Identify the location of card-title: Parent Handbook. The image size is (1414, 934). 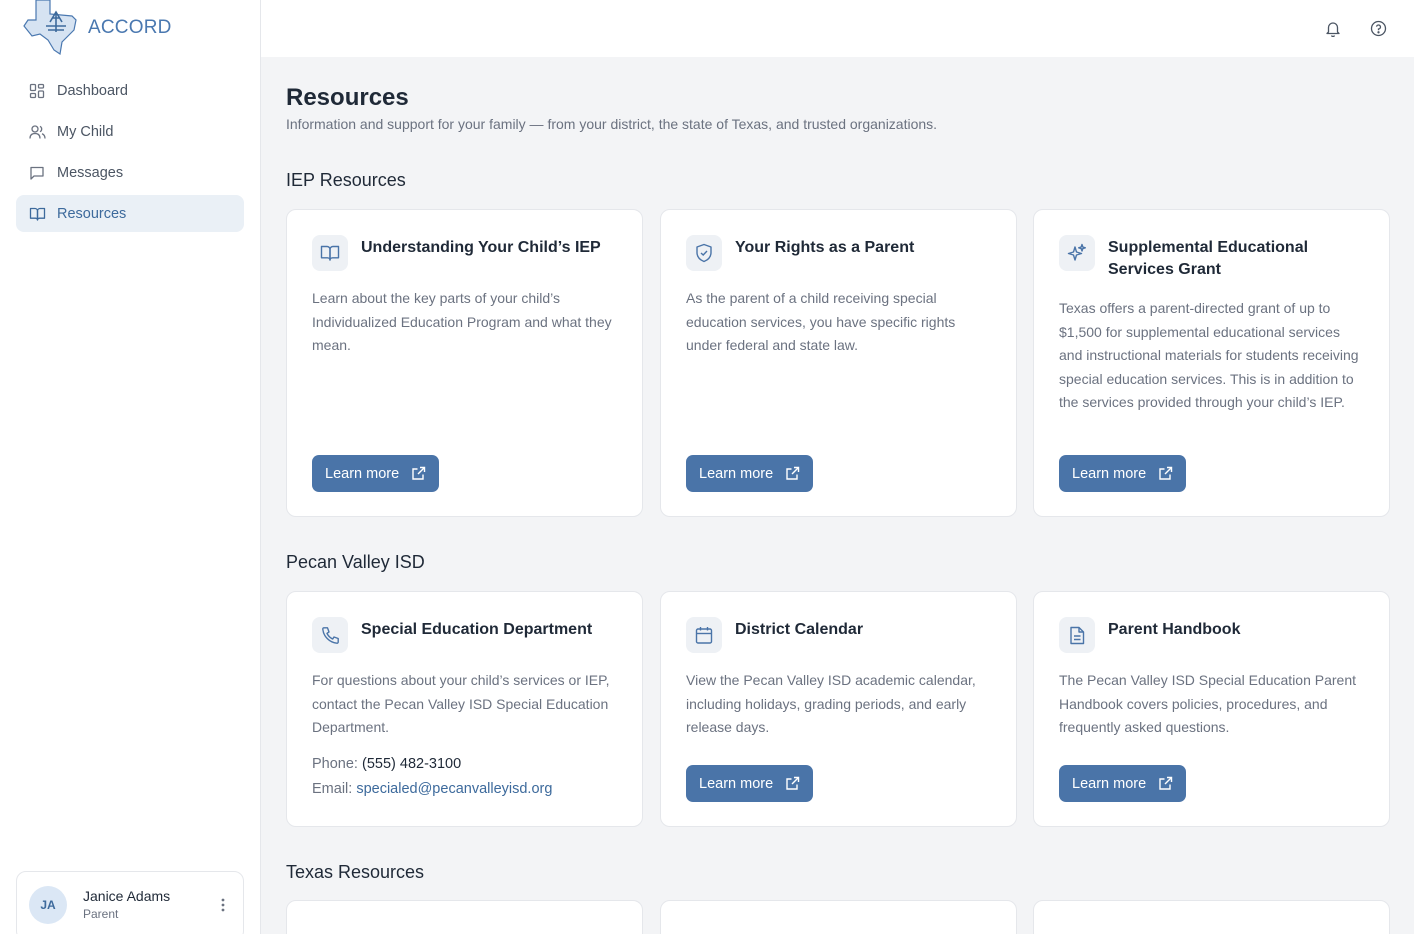
(1174, 629).